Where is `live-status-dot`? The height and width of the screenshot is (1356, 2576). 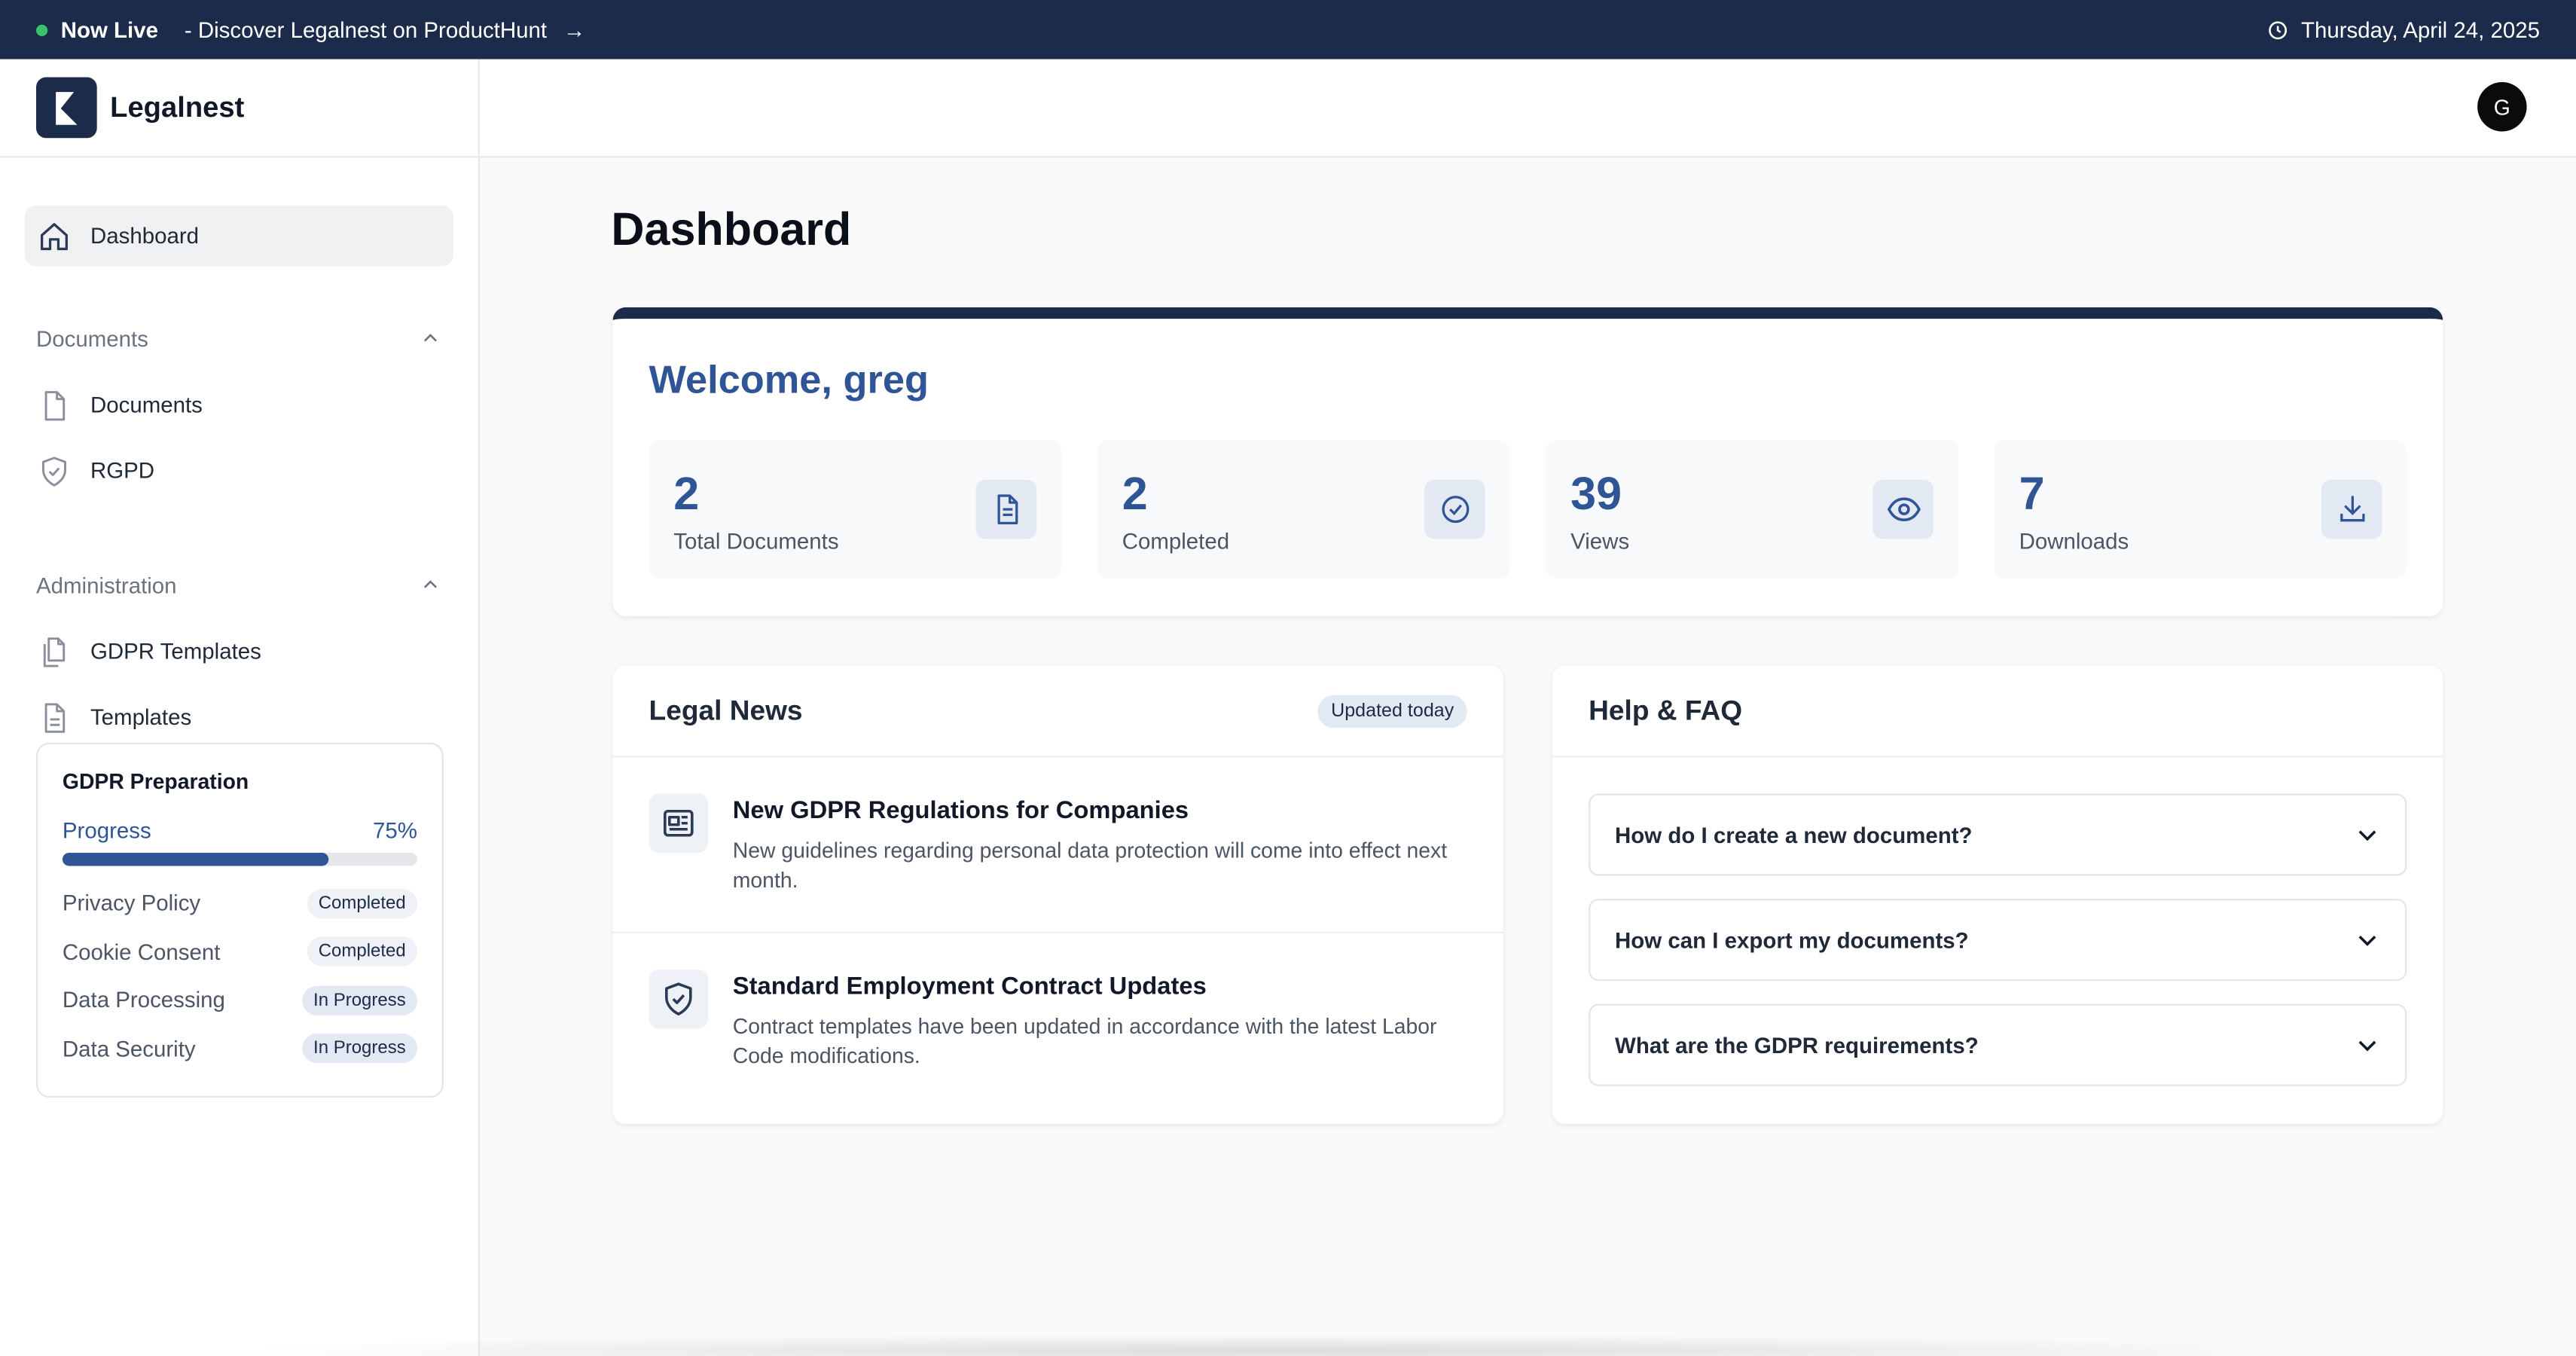 live-status-dot is located at coordinates (42, 29).